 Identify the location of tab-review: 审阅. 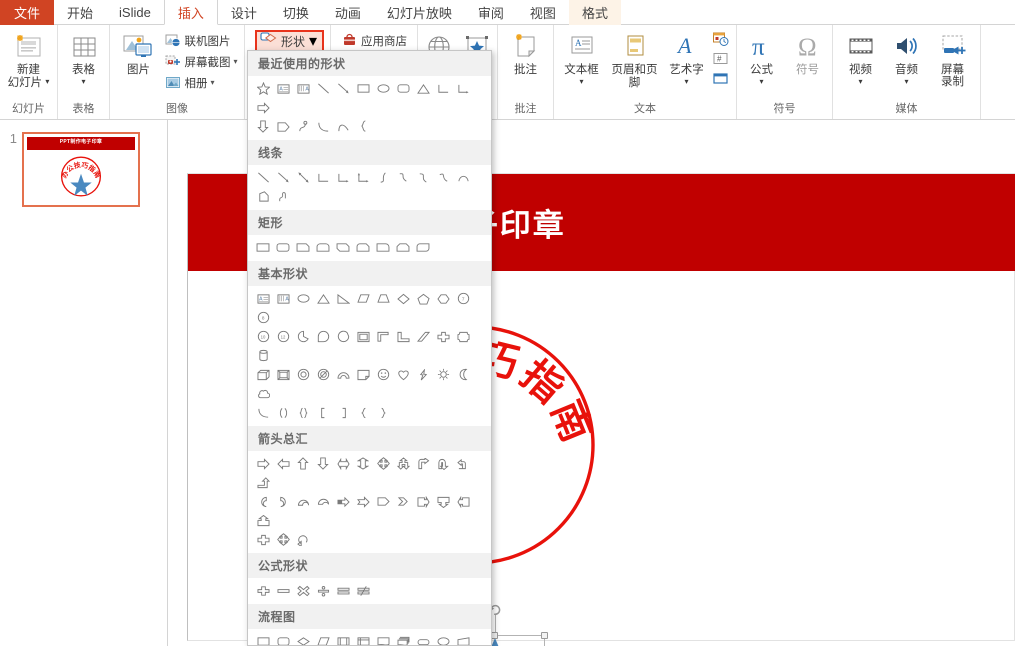
(491, 12).